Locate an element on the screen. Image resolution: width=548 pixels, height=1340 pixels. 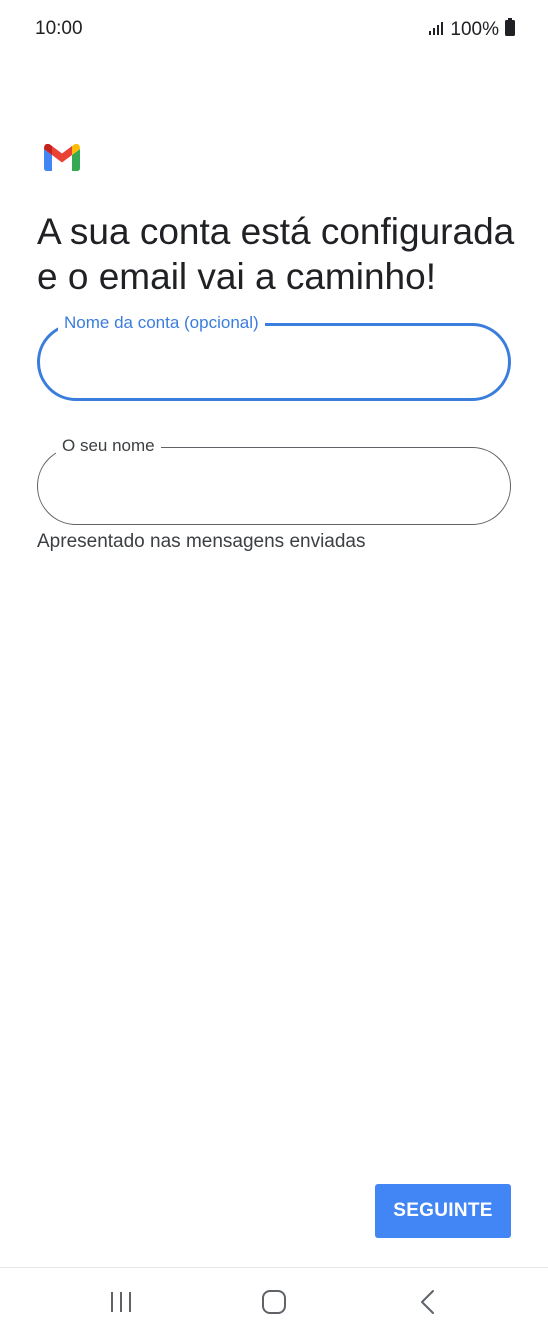
account-name-label: Nome da conta (opcional) is located at coordinates (161, 323).